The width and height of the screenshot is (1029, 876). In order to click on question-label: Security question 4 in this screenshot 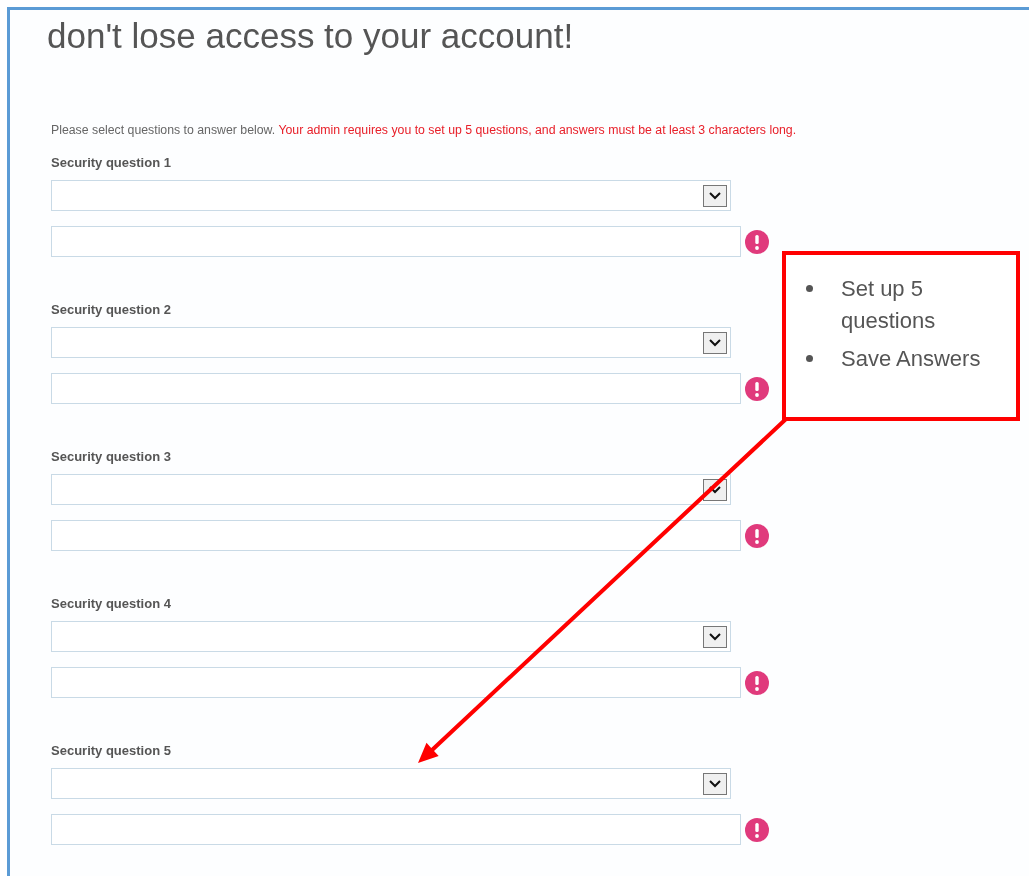, I will do `click(111, 604)`.